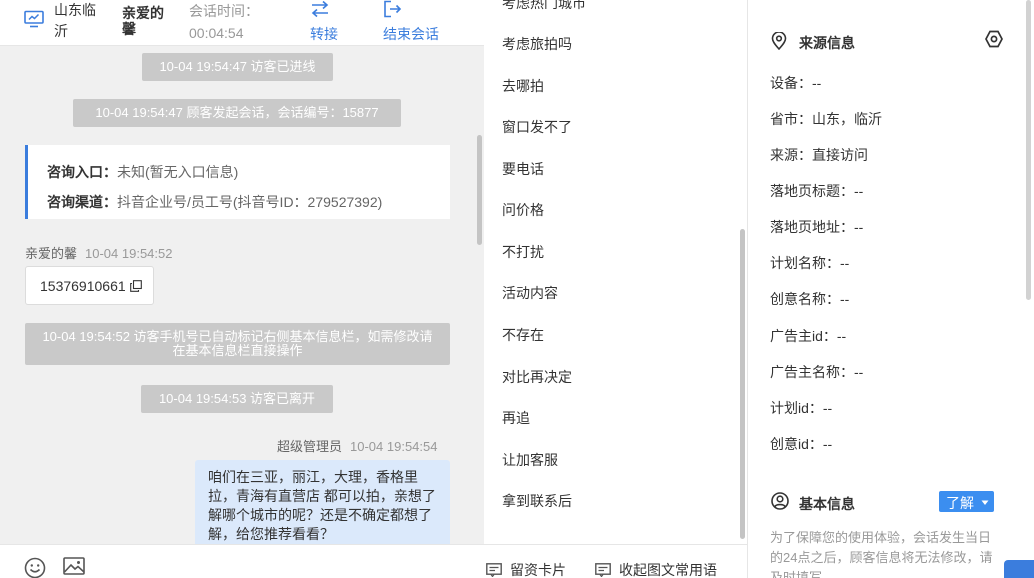 The image size is (1034, 578). I want to click on agent-message-time: 10-04 19:54:54, so click(394, 446).